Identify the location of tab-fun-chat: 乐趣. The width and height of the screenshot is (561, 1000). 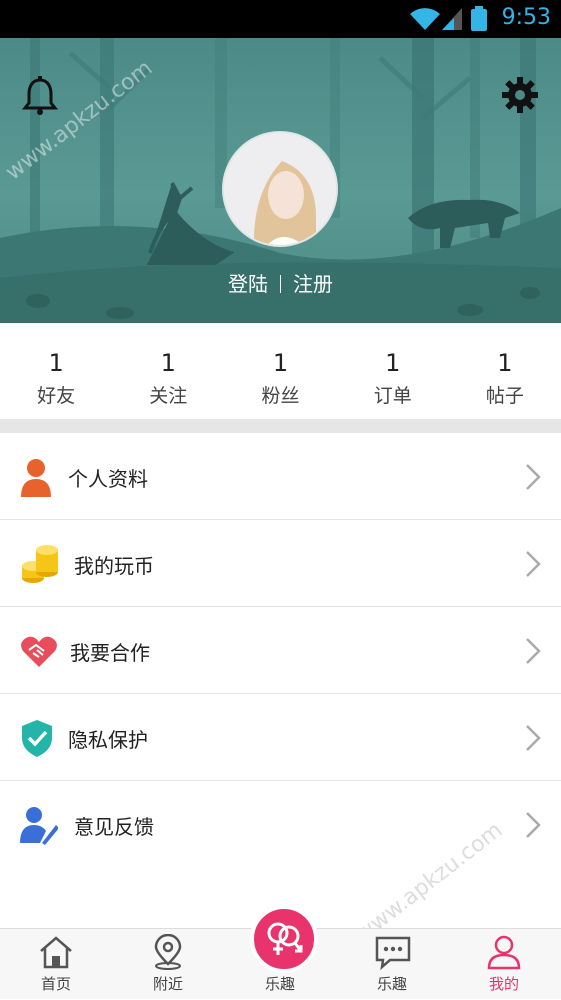
(392, 964).